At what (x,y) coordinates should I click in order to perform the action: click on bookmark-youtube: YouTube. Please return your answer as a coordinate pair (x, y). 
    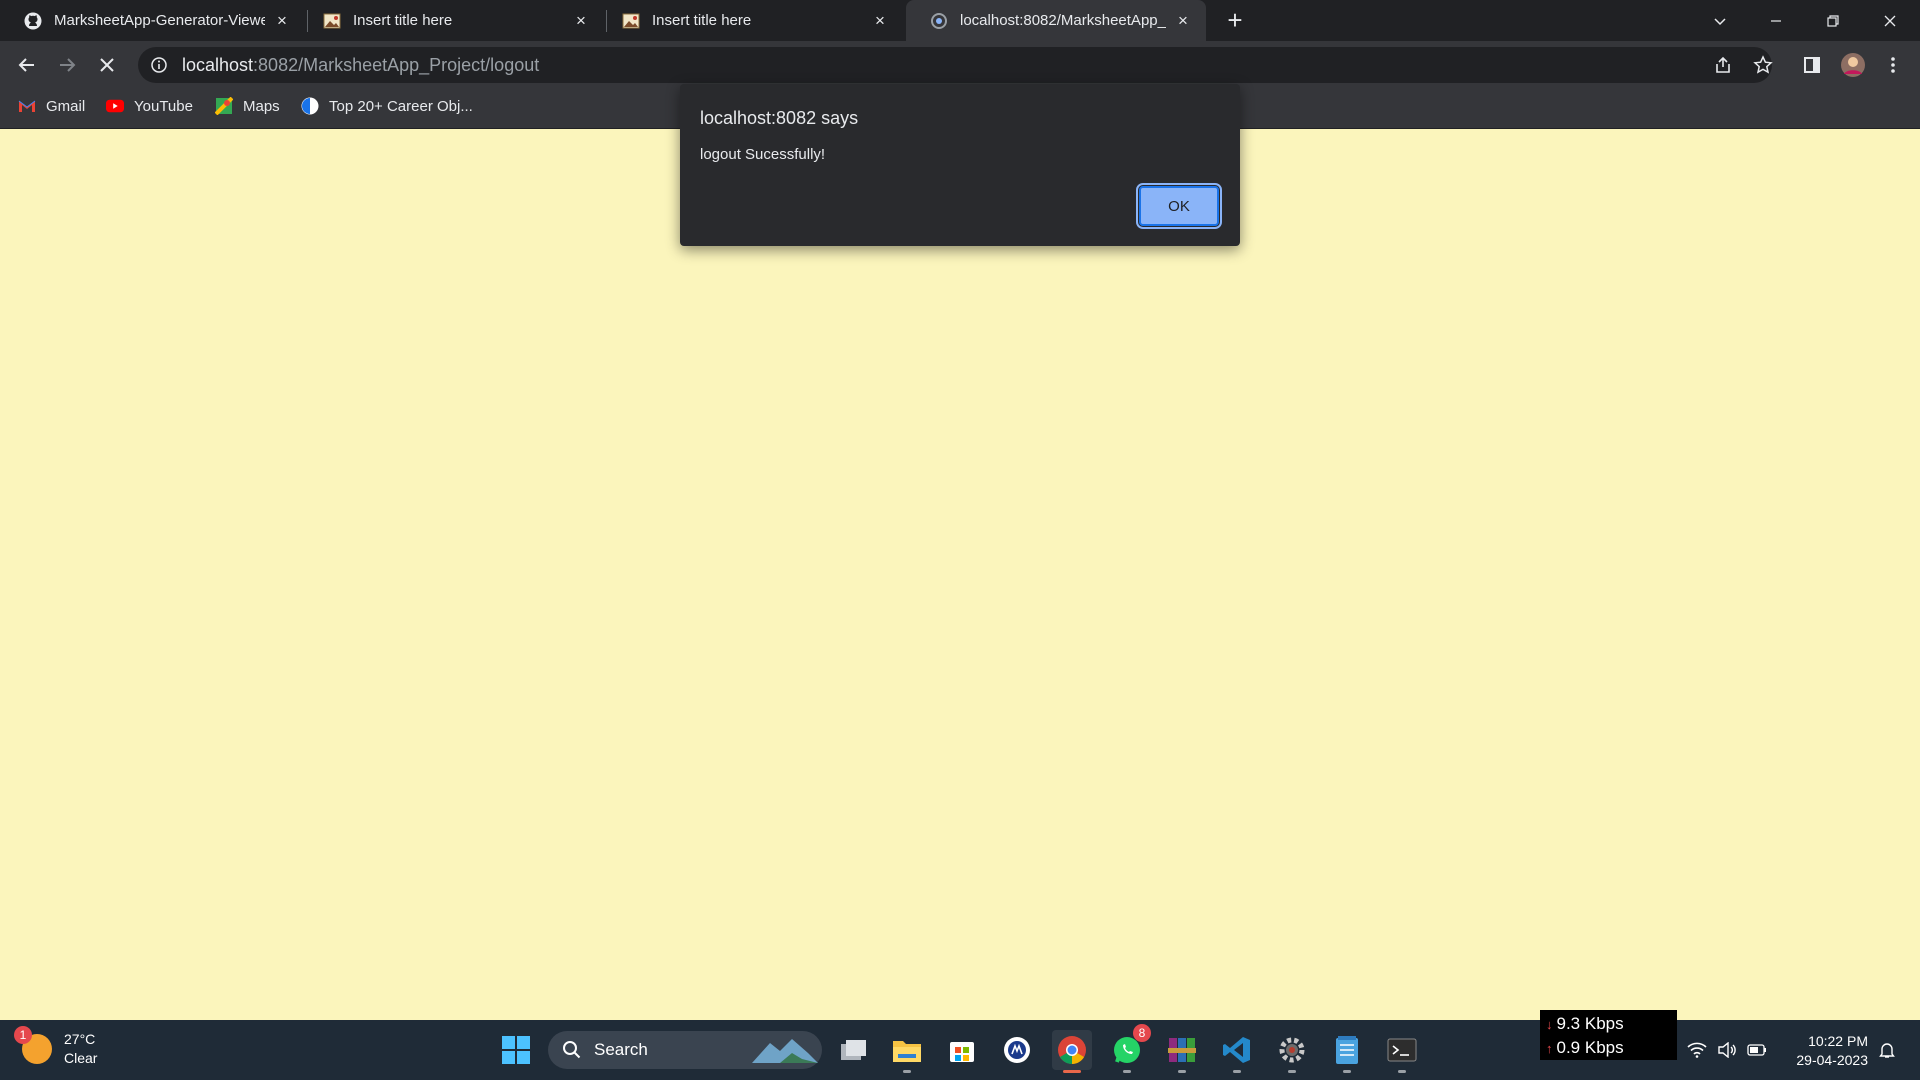
    Looking at the image, I should click on (149, 106).